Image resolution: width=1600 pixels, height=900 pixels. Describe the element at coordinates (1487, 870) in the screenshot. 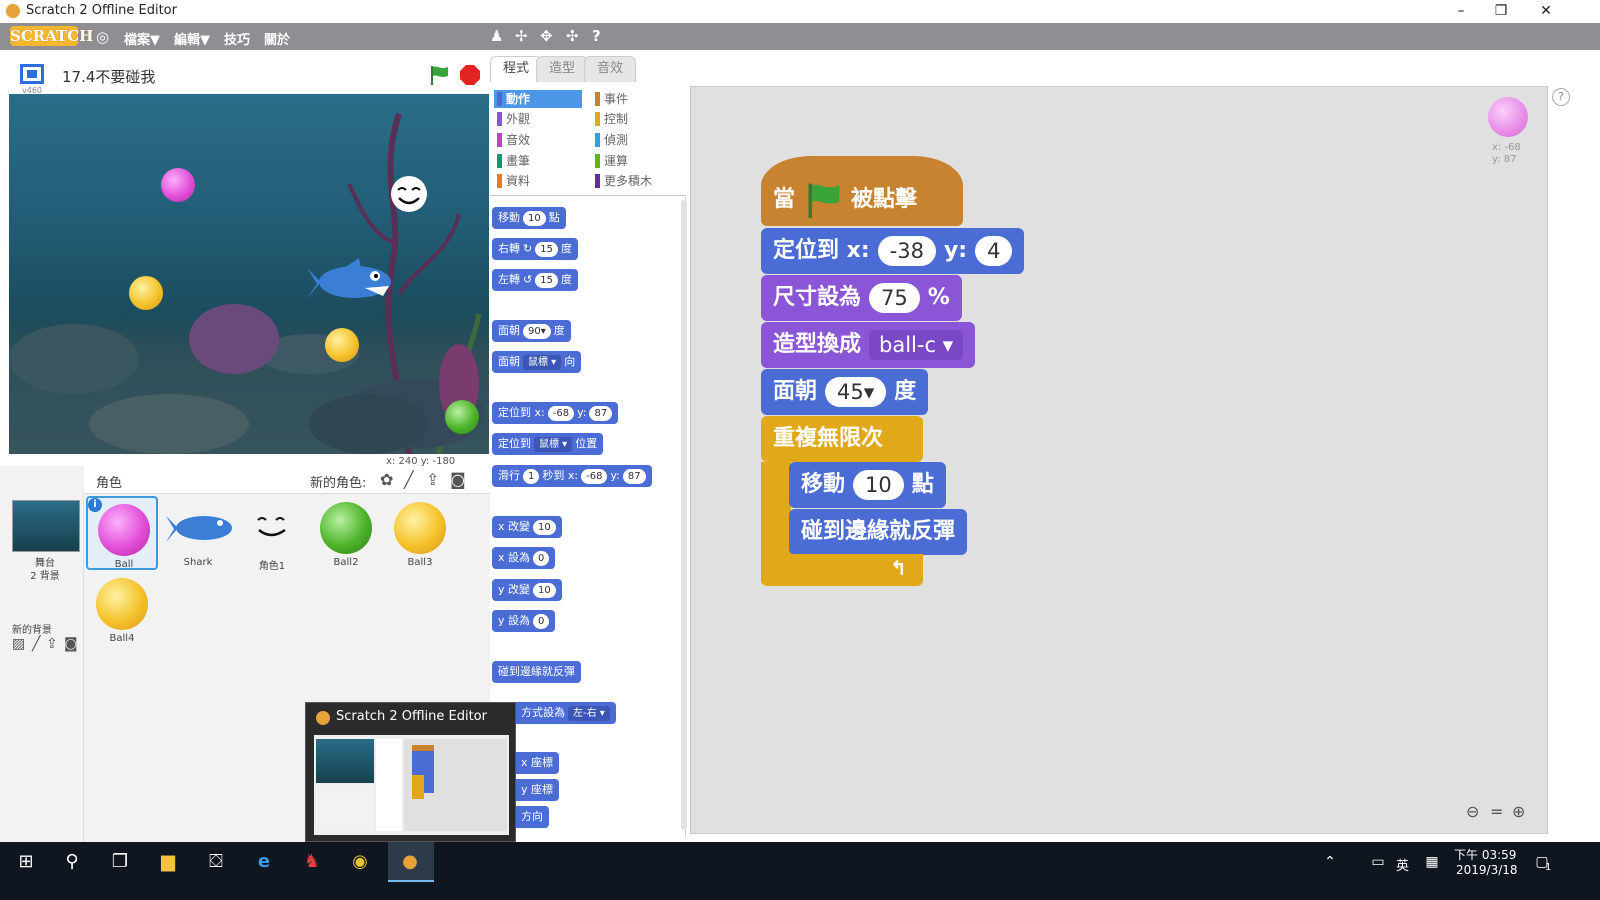

I see `clock-date: 2019/3/18` at that location.